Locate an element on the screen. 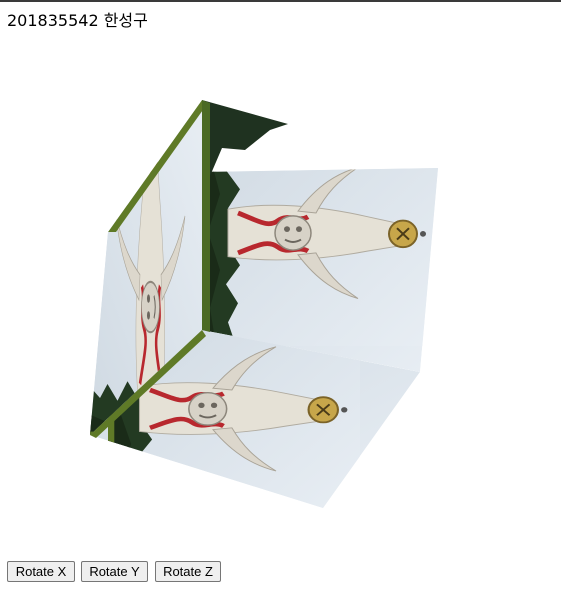  rotate-x-button: Rotate X is located at coordinates (41, 571).